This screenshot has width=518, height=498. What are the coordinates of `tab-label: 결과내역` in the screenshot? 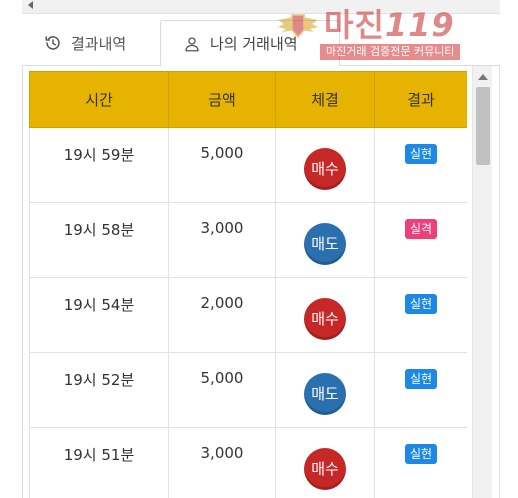 It's located at (99, 43).